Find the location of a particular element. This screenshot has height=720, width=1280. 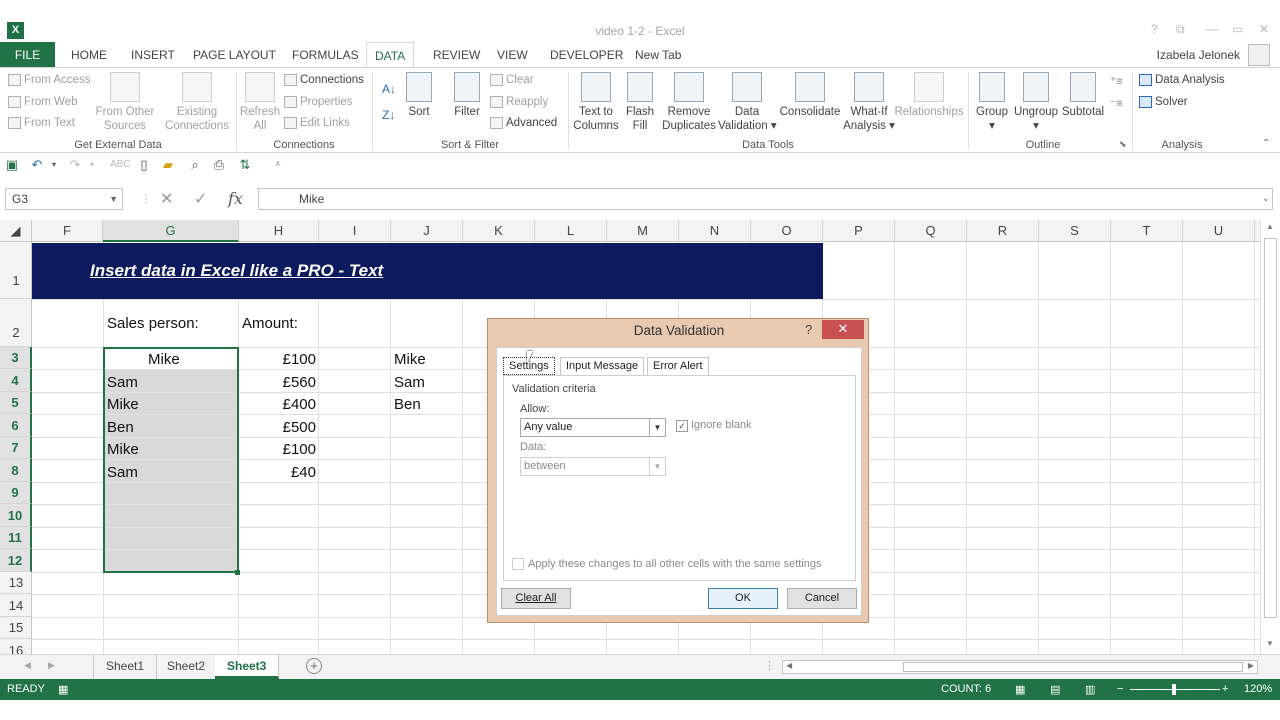

properties-button: Properties is located at coordinates (318, 102).